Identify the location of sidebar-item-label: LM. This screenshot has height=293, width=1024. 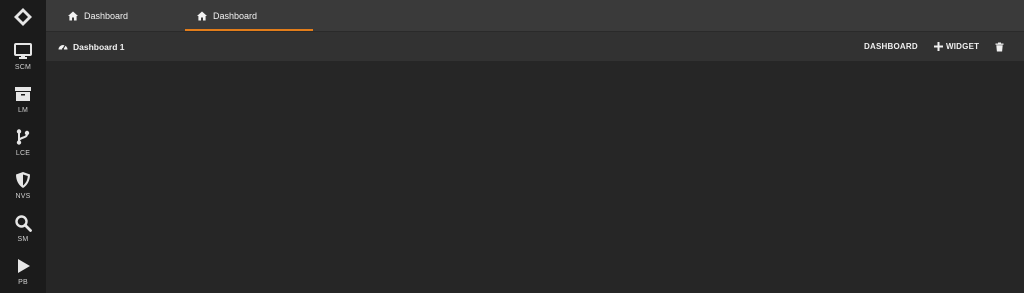
(23, 110).